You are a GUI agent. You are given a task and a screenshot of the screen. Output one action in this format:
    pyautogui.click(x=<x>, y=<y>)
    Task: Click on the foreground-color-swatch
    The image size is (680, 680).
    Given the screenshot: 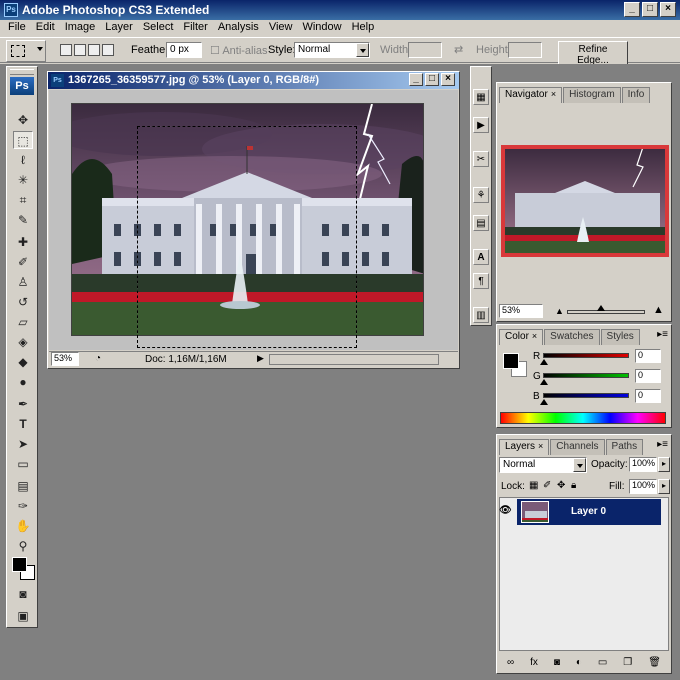 What is the action you would take?
    pyautogui.click(x=19, y=564)
    